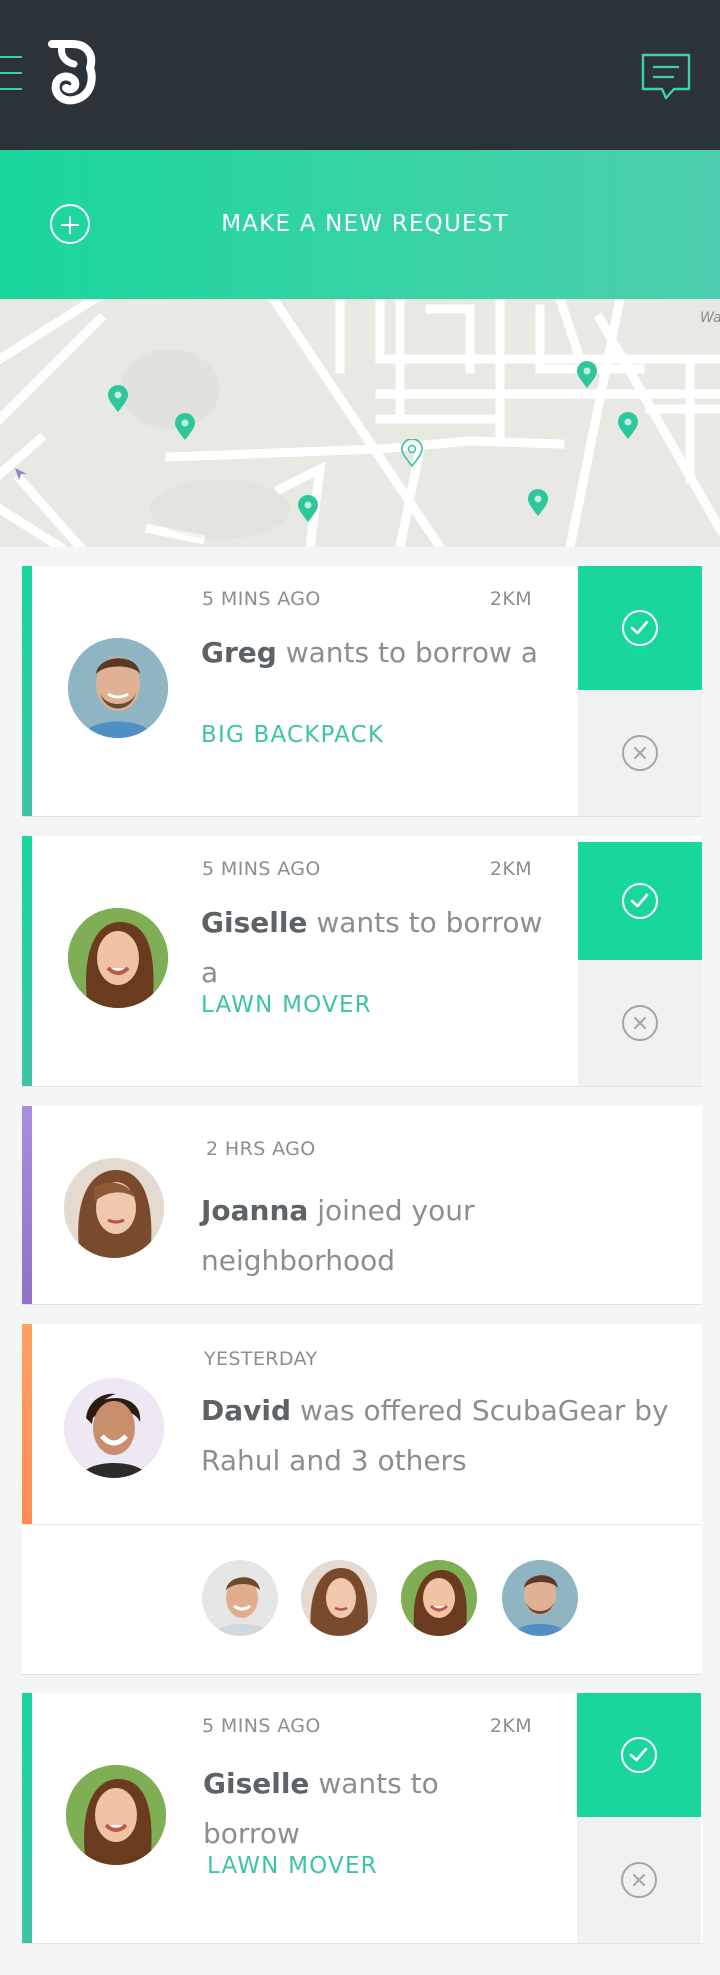  Describe the element at coordinates (21, 474) in the screenshot. I see `location-arrow-icon` at that location.